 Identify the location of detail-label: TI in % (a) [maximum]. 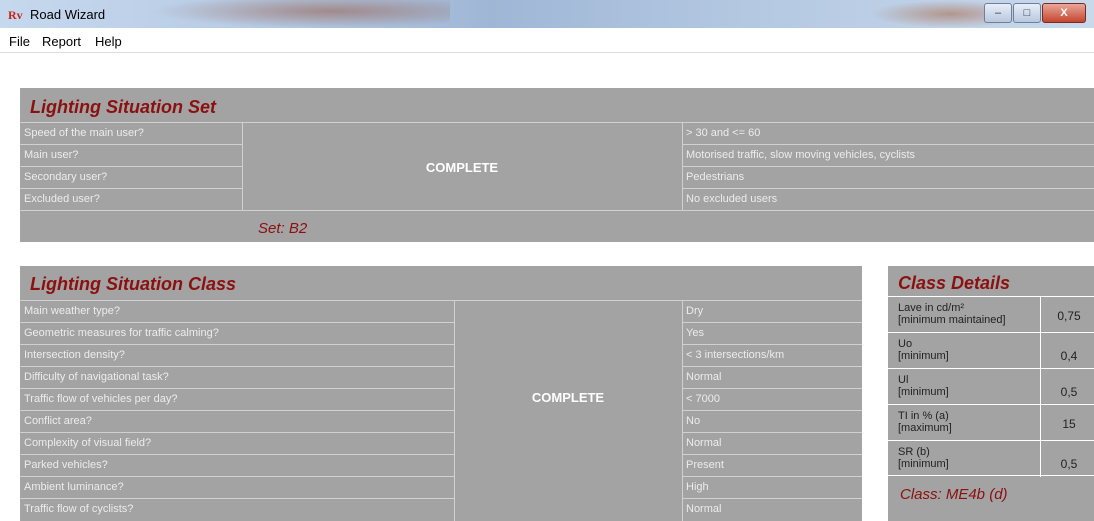
(925, 422).